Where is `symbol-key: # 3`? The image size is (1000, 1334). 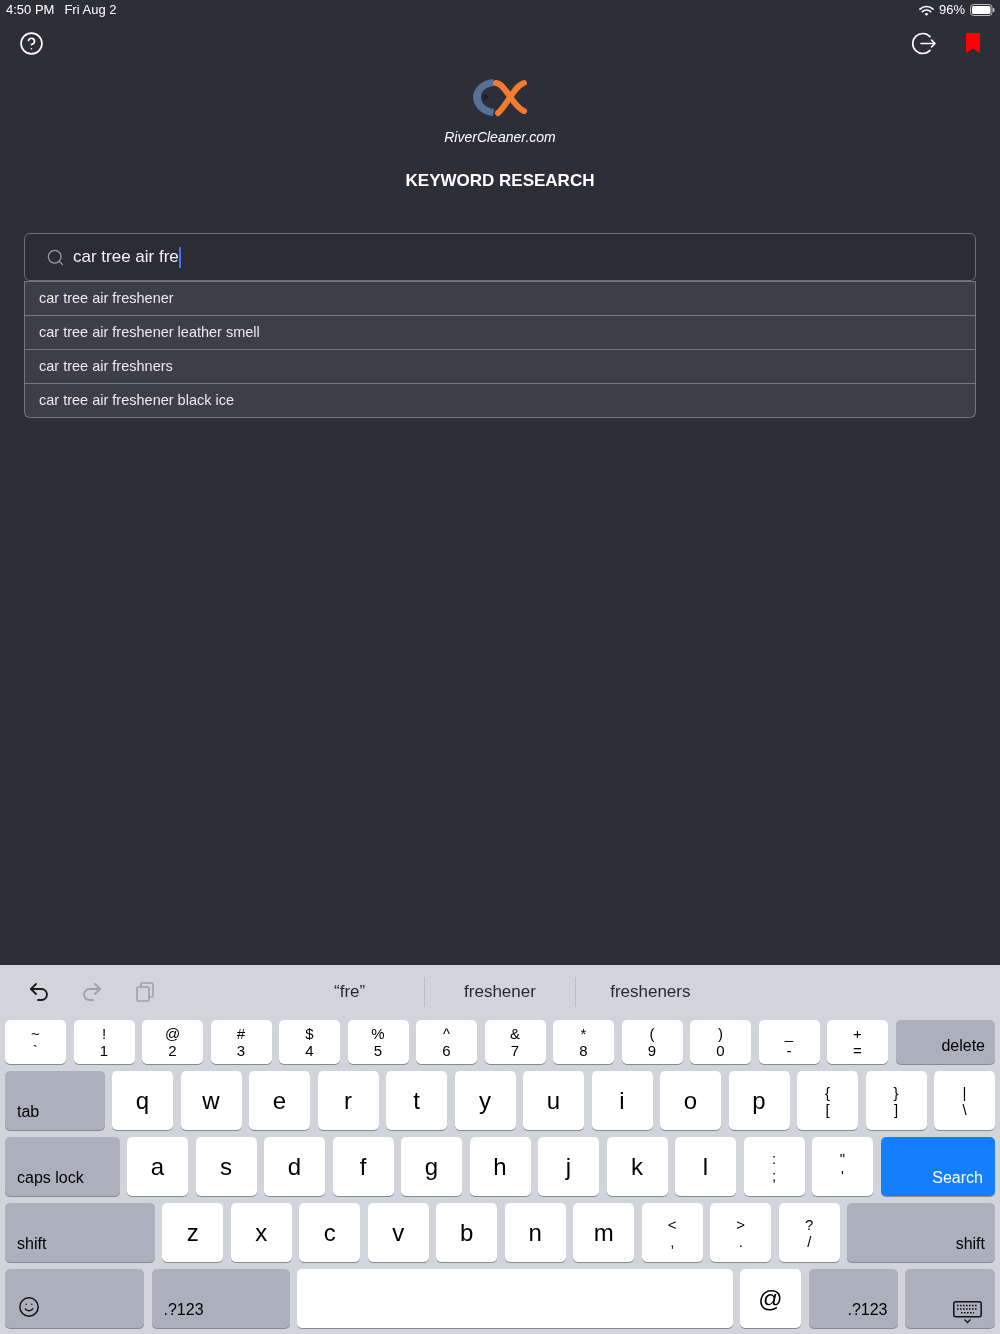
symbol-key: # 3 is located at coordinates (241, 1042).